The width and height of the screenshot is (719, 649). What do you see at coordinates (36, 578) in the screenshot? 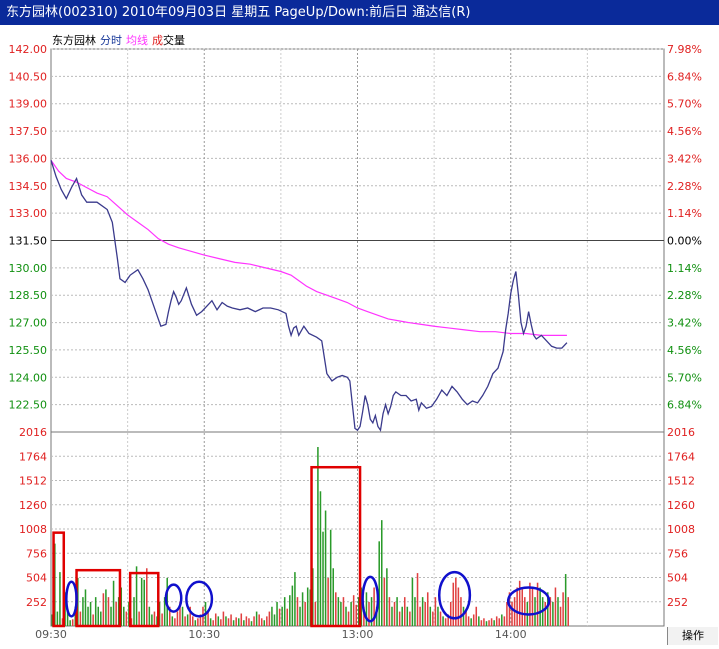
I see `volume-axis-label: 504` at bounding box center [36, 578].